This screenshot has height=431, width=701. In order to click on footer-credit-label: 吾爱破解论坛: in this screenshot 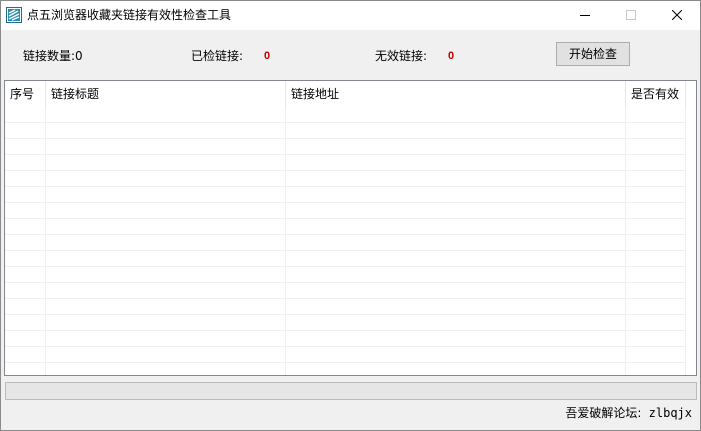, I will do `click(603, 413)`.